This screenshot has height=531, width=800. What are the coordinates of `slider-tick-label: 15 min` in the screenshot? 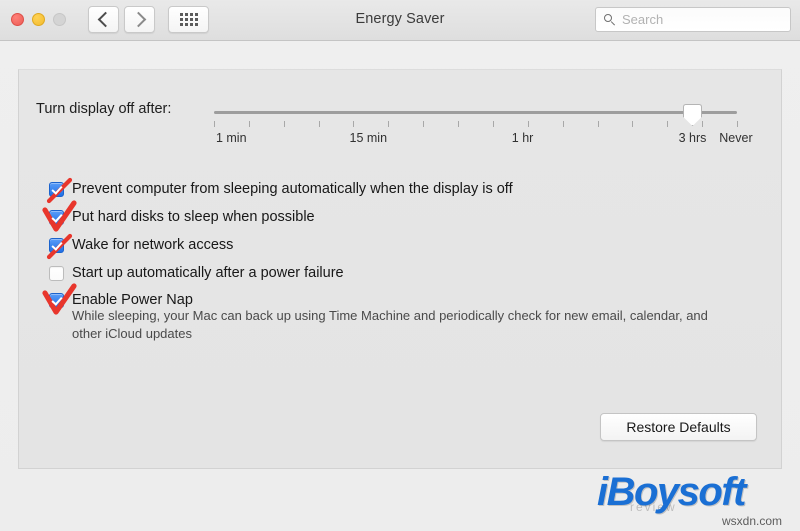 It's located at (368, 138).